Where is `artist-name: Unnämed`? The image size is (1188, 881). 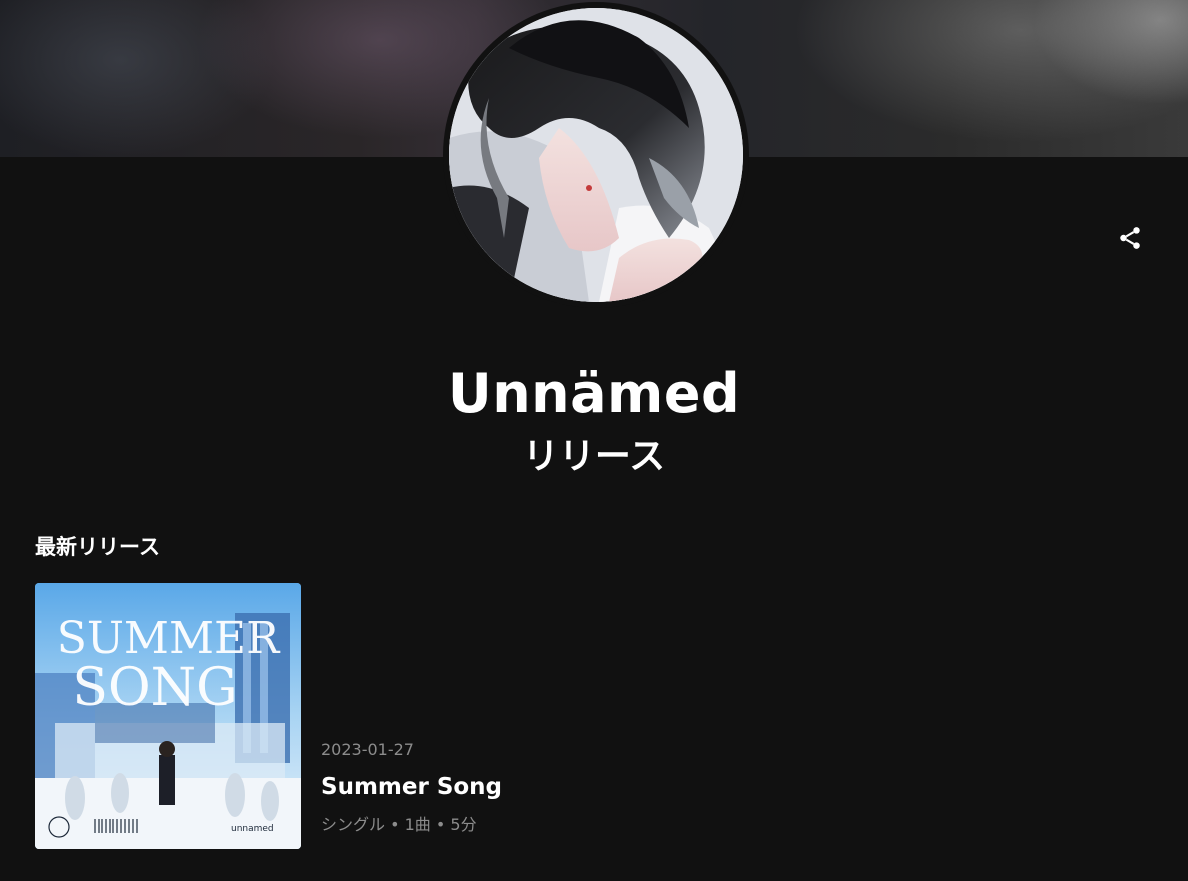
artist-name: Unnämed is located at coordinates (594, 393).